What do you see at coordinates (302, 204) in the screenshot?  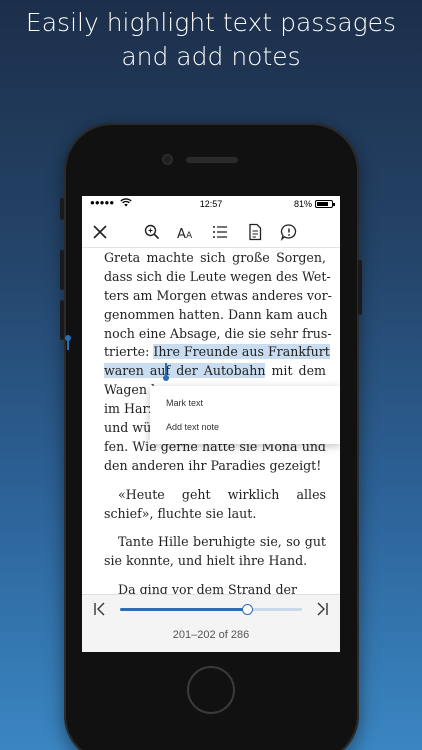 I see `battery-percent: 81%` at bounding box center [302, 204].